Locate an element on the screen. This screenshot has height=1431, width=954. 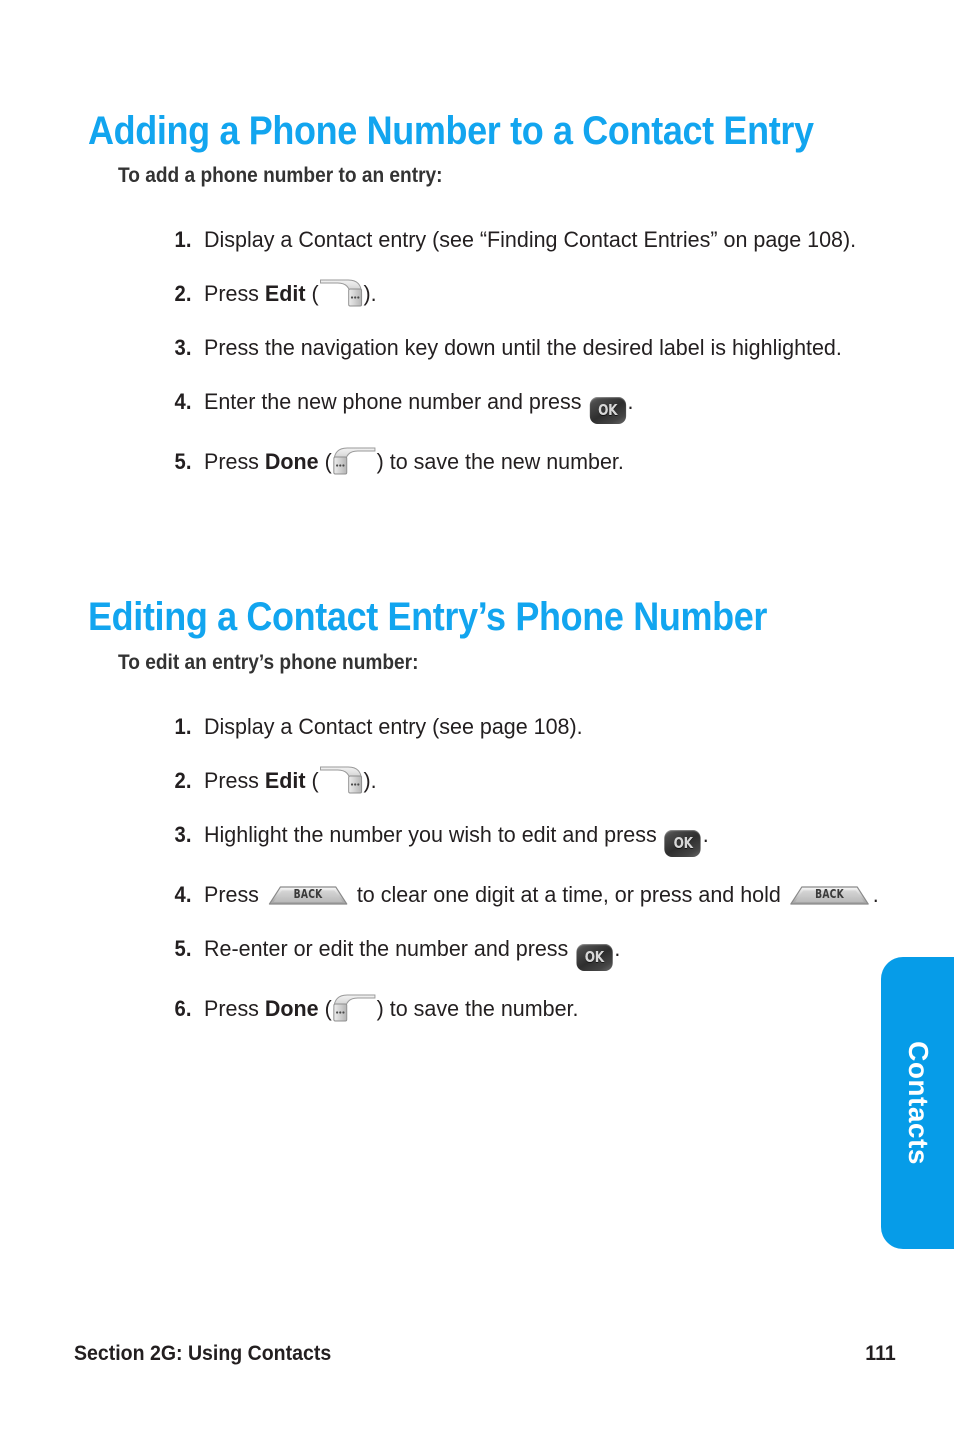
footer-page-number: 111 is located at coordinates (880, 1353).